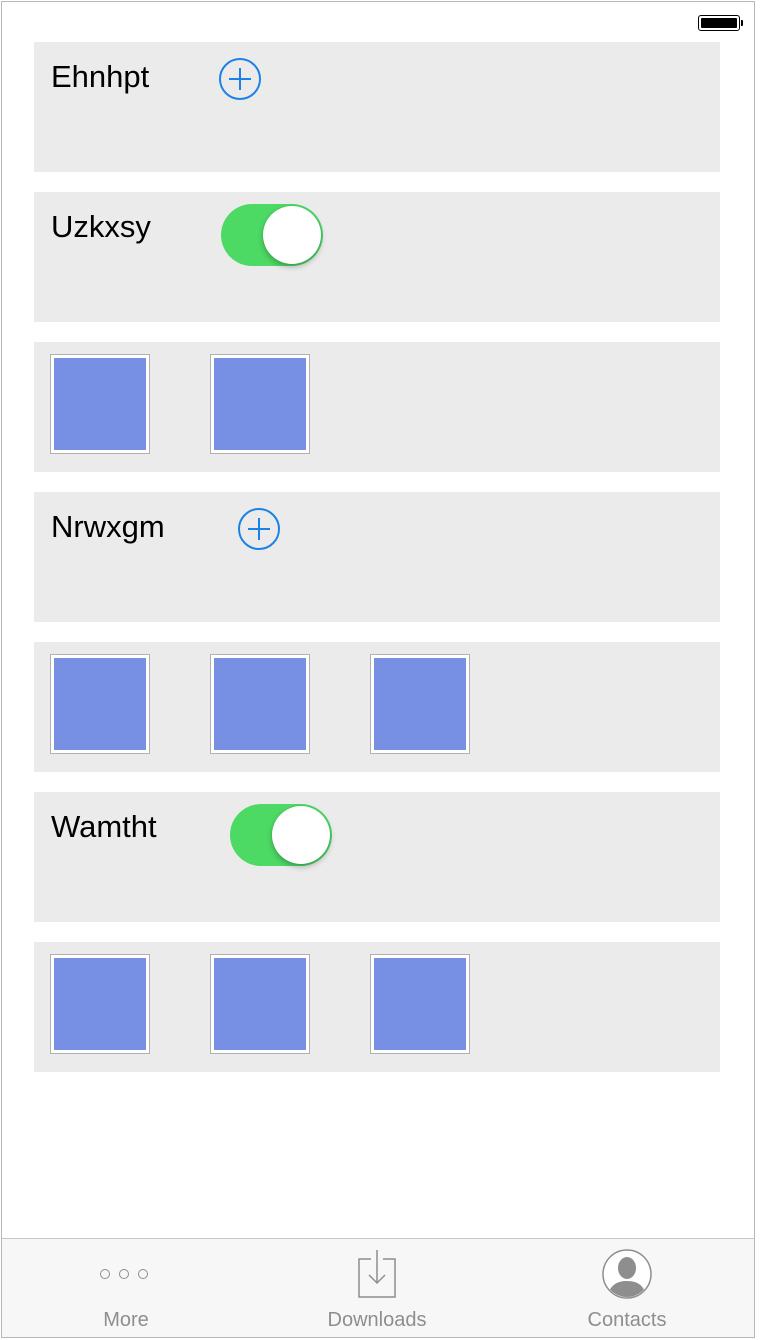 The width and height of the screenshot is (760, 1340). Describe the element at coordinates (377, 857) in the screenshot. I see `row-wamtht: Wamtht` at that location.